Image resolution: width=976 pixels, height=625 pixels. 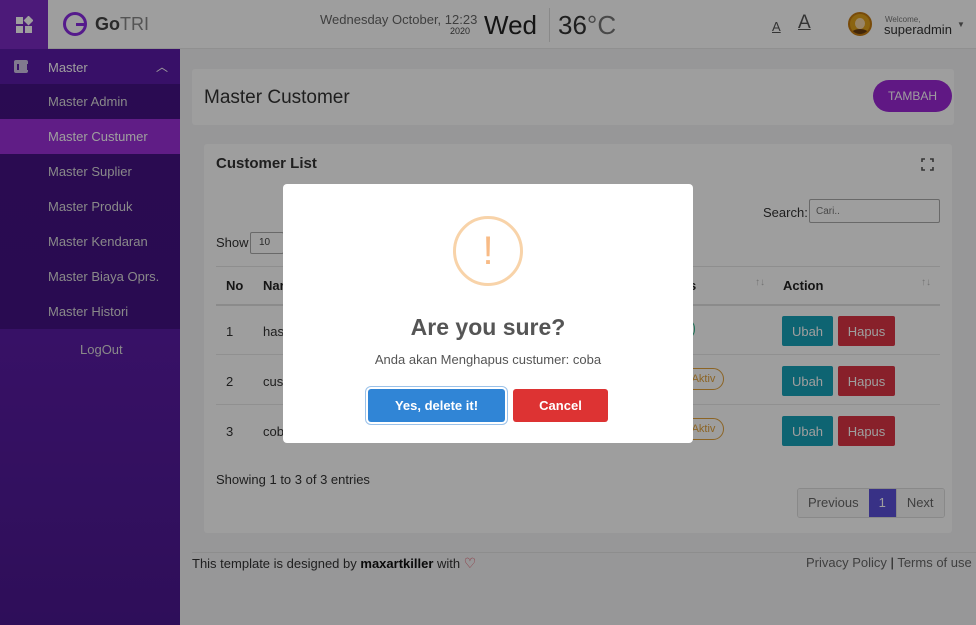 What do you see at coordinates (488, 327) in the screenshot?
I see `dialog-title: Are you sure?` at bounding box center [488, 327].